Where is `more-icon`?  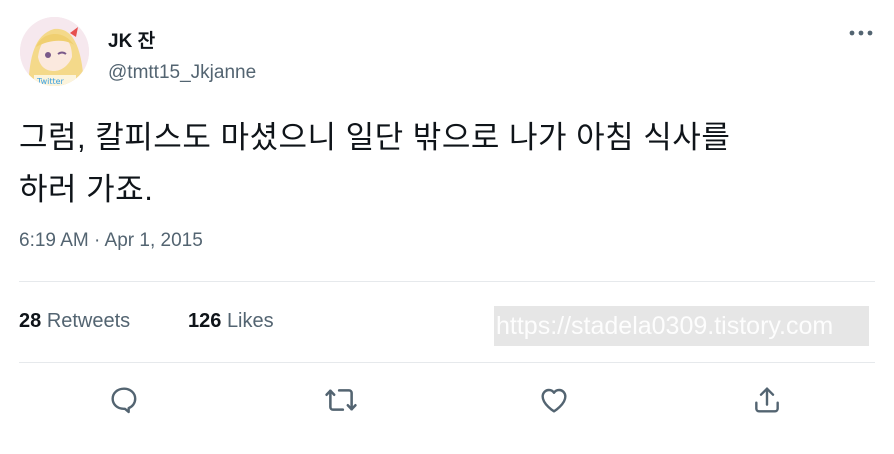
more-icon is located at coordinates (861, 33).